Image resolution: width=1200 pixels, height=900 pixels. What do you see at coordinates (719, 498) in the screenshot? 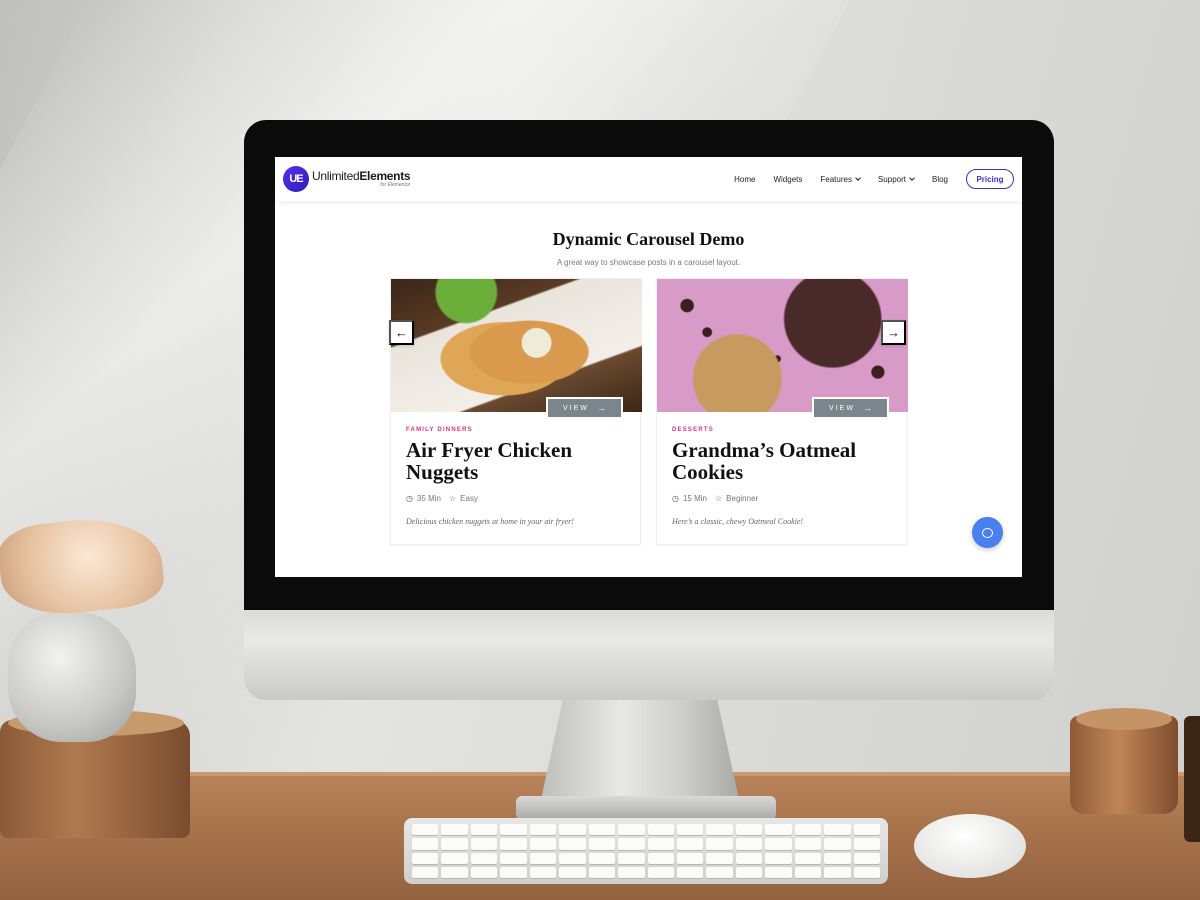
I see `star-icon: ☆` at bounding box center [719, 498].